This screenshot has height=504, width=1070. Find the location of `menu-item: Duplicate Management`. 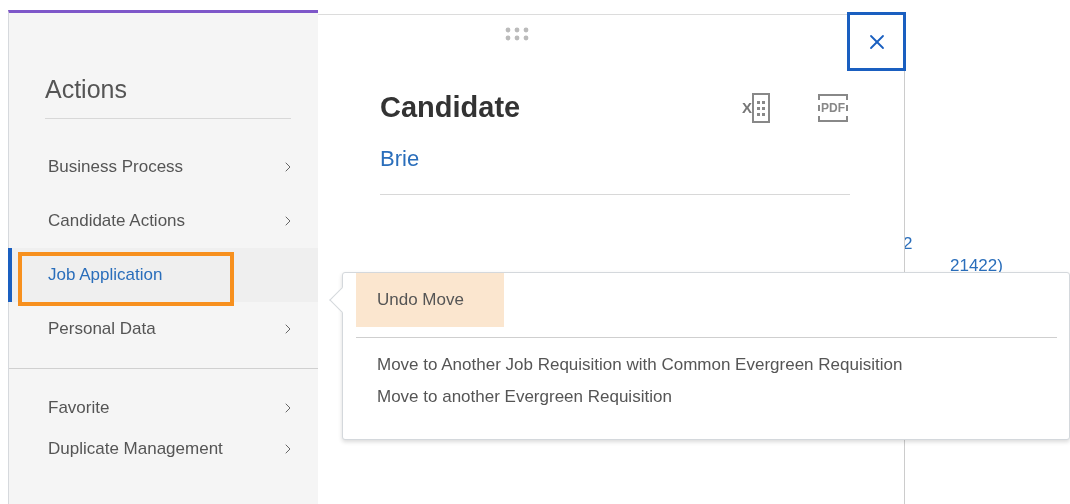

menu-item: Duplicate Management is located at coordinates (163, 448).